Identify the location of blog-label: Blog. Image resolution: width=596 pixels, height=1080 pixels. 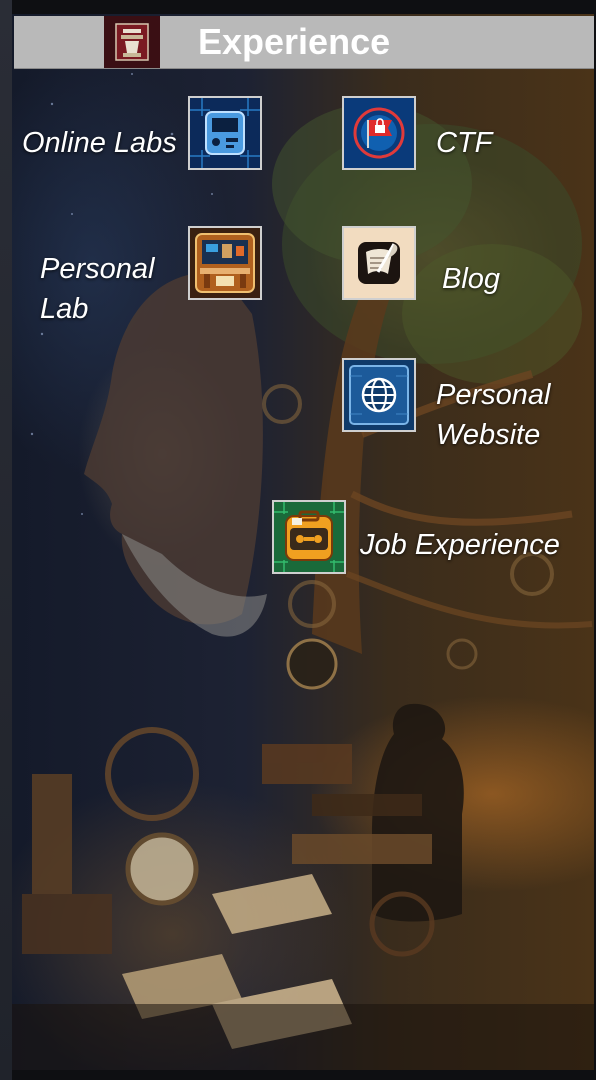
(471, 279).